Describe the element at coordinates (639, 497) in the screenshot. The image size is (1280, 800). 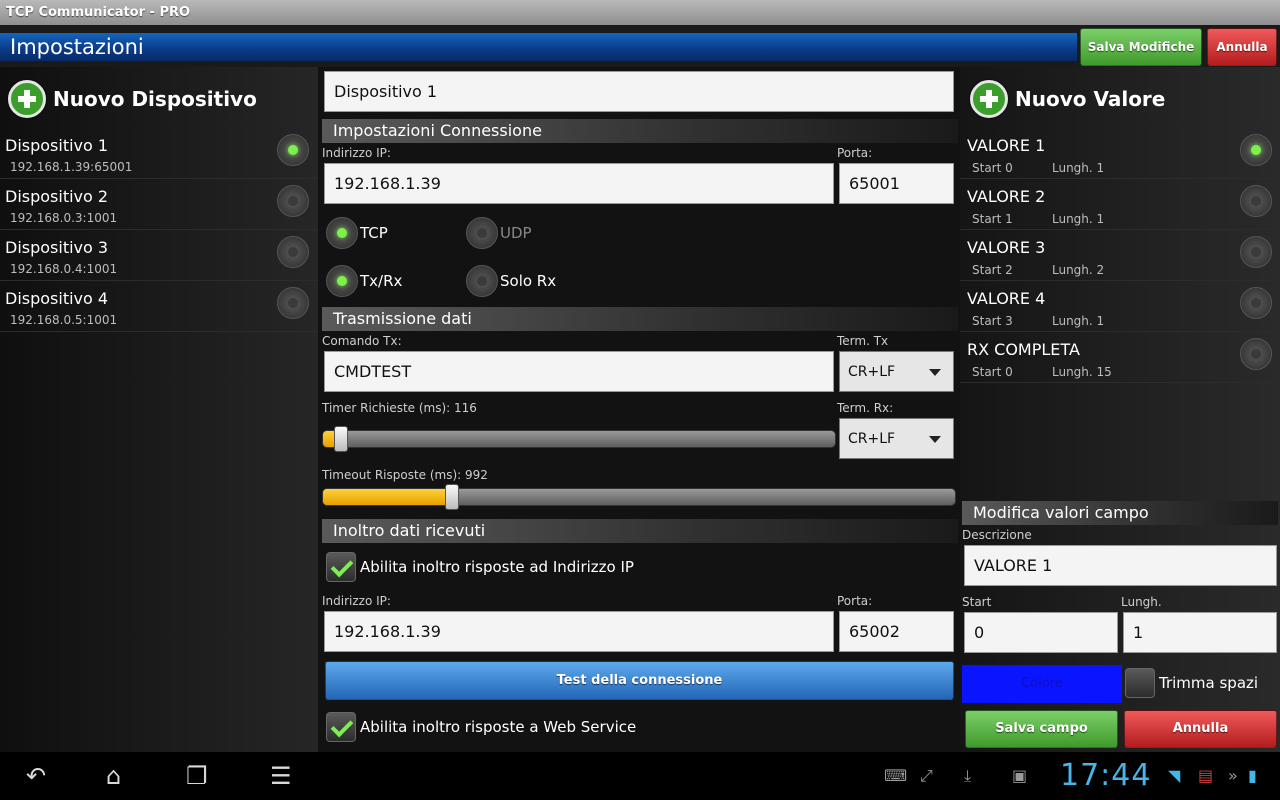
I see `timeout-slider` at that location.